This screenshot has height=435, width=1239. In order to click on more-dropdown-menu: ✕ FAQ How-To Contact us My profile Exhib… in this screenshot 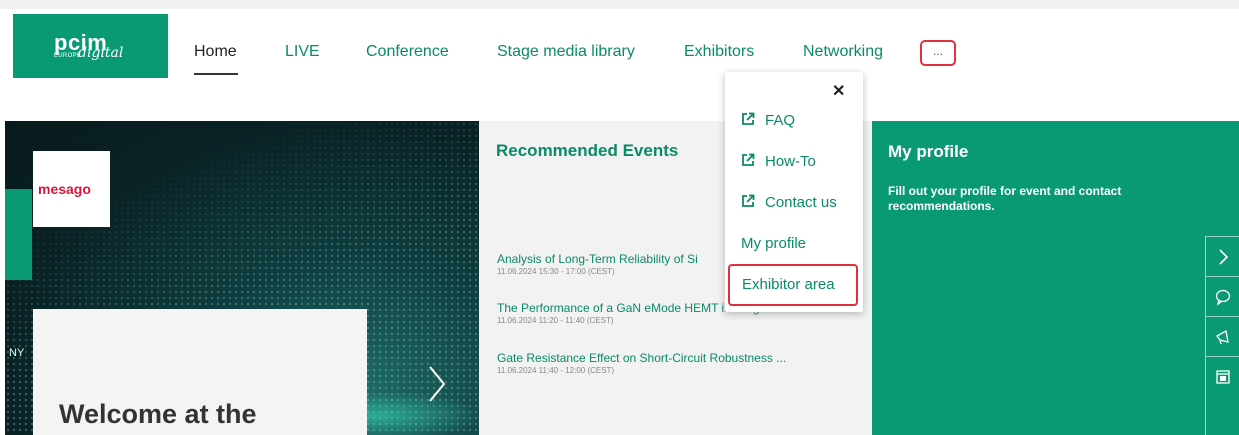, I will do `click(794, 192)`.